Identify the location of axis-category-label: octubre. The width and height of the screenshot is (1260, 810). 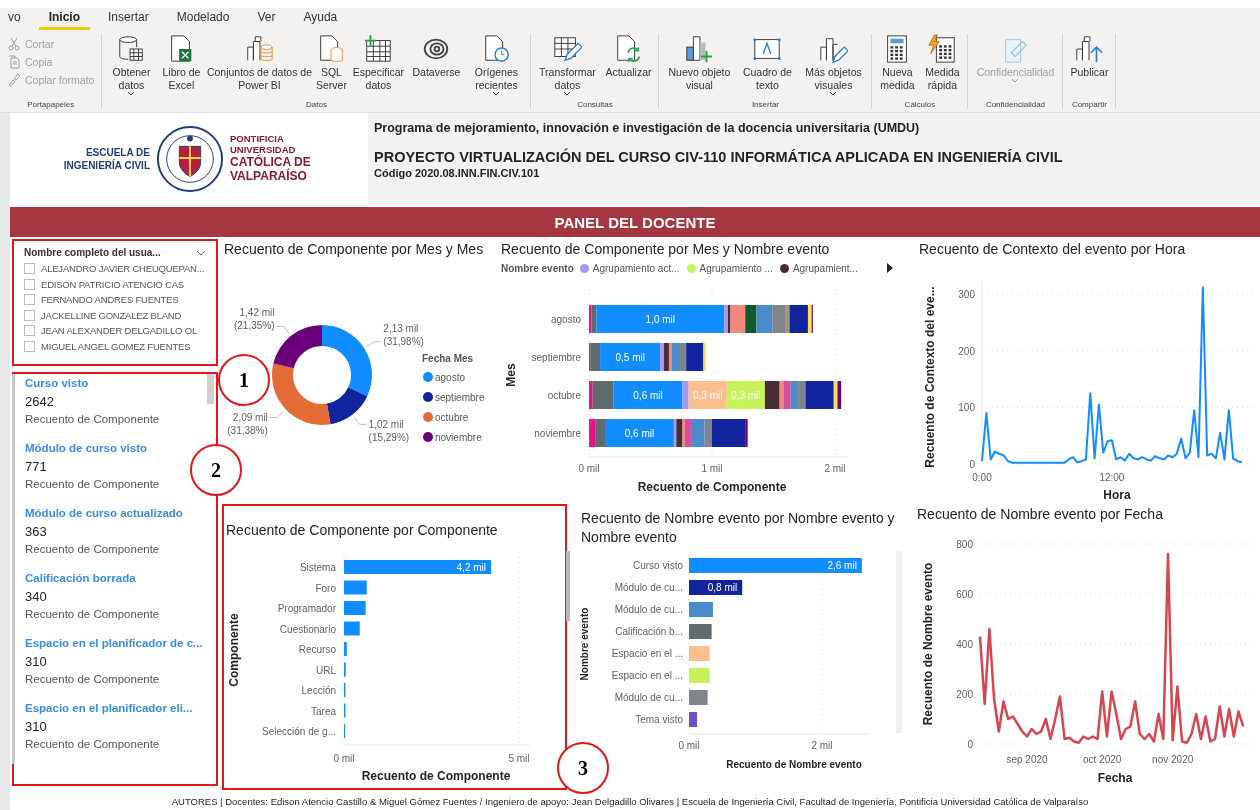
(564, 395).